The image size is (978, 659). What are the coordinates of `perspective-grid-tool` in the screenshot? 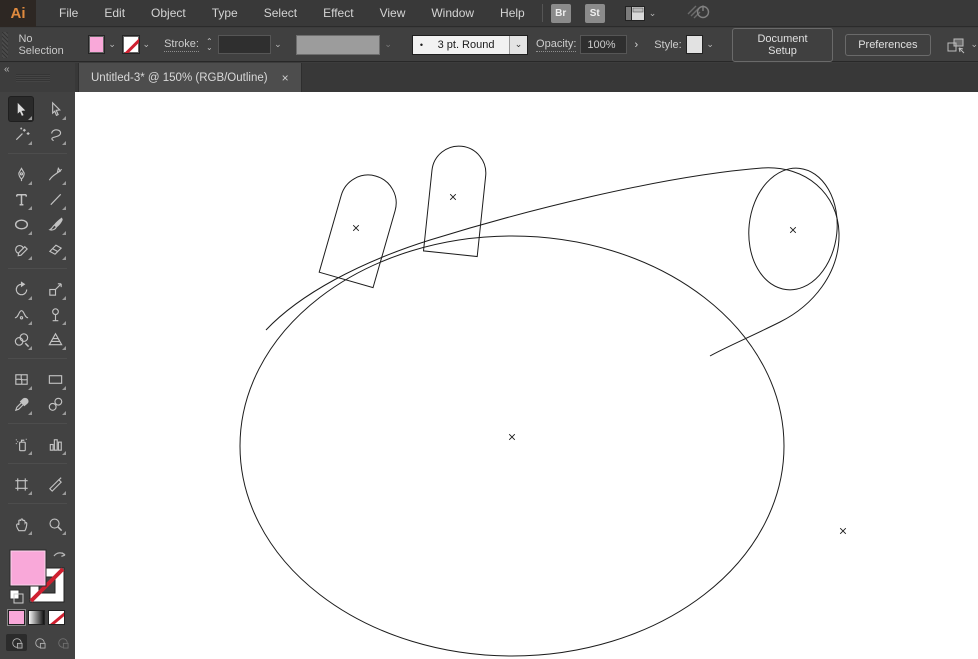 It's located at (55, 339).